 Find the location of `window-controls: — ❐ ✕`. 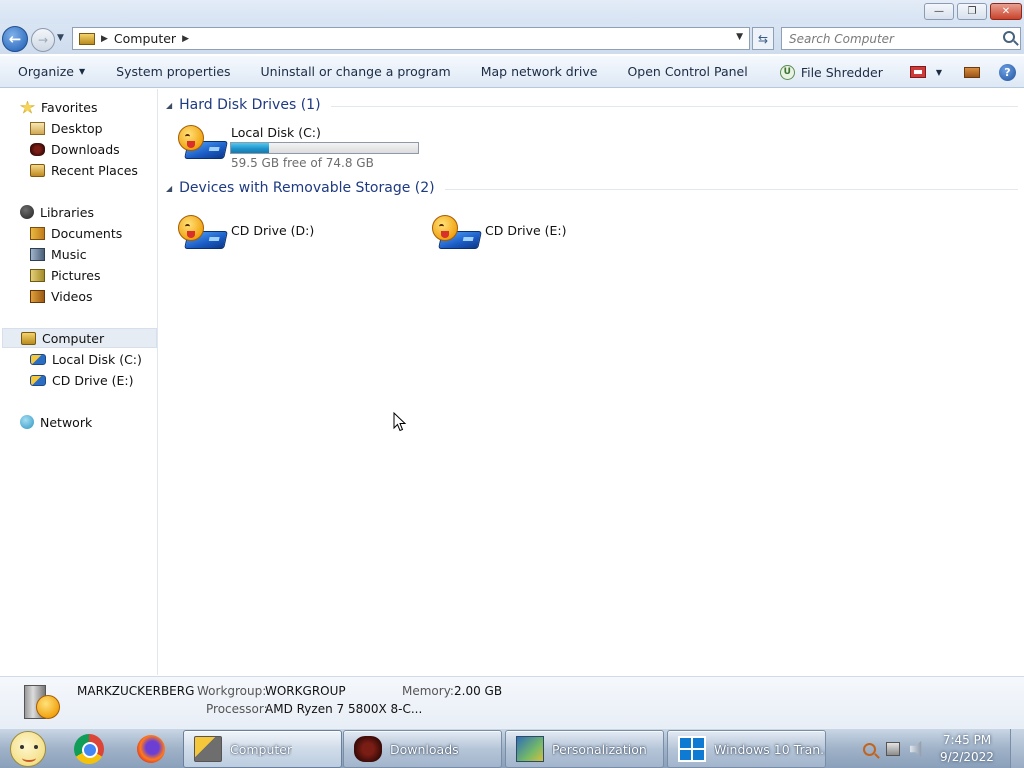

window-controls: — ❐ ✕ is located at coordinates (973, 11).